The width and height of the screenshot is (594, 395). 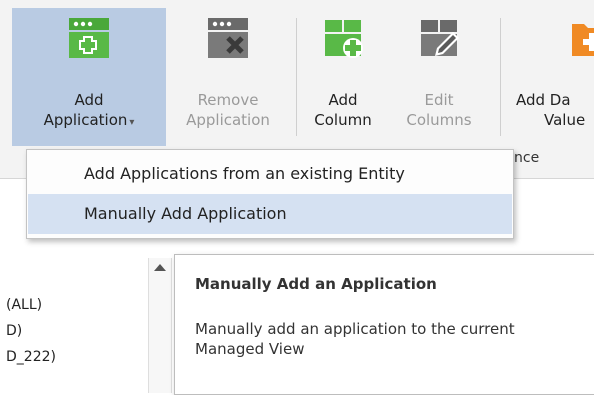 What do you see at coordinates (316, 284) in the screenshot?
I see `tooltip-title: Manually Add an Application` at bounding box center [316, 284].